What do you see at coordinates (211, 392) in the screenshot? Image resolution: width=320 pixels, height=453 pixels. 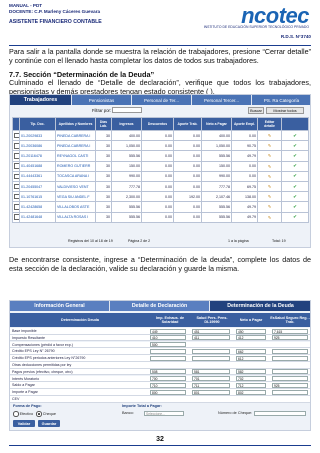 I see `debt-value-field: 801` at bounding box center [211, 392].